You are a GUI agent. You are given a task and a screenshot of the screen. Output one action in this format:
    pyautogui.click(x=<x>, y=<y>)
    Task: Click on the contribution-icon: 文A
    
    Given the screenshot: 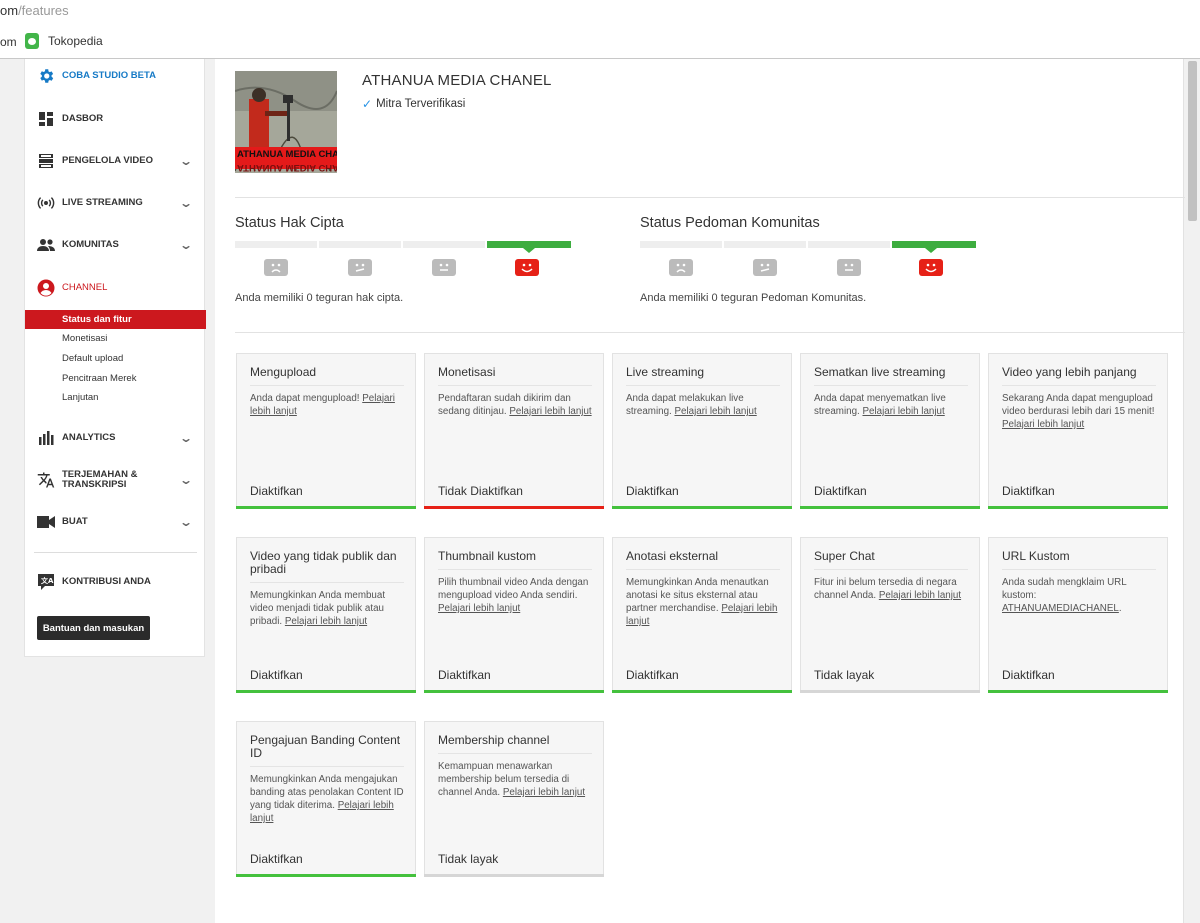 What is the action you would take?
    pyautogui.click(x=46, y=582)
    